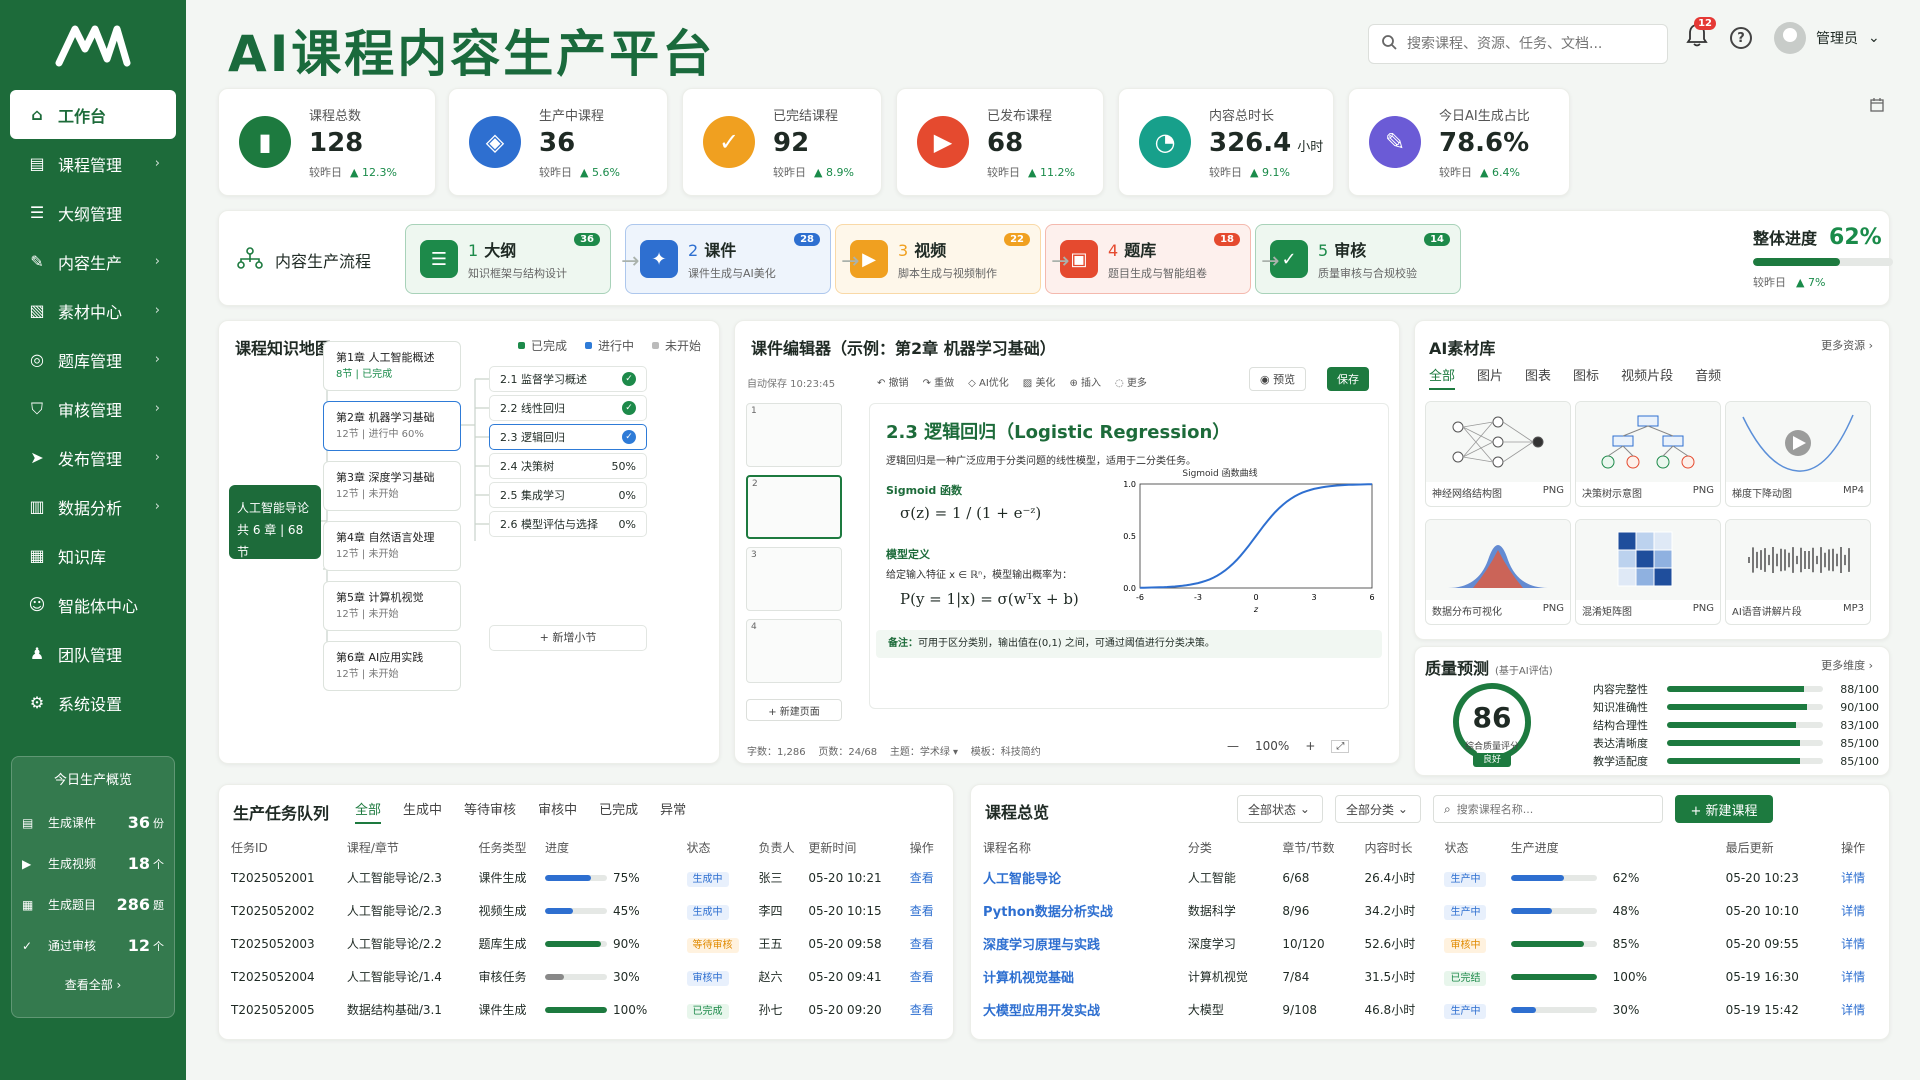 The image size is (1920, 1080). What do you see at coordinates (782, 142) in the screenshot?
I see `kpi-card: ✓ 已完结课程 92 较昨日 ▲ 8.9%` at bounding box center [782, 142].